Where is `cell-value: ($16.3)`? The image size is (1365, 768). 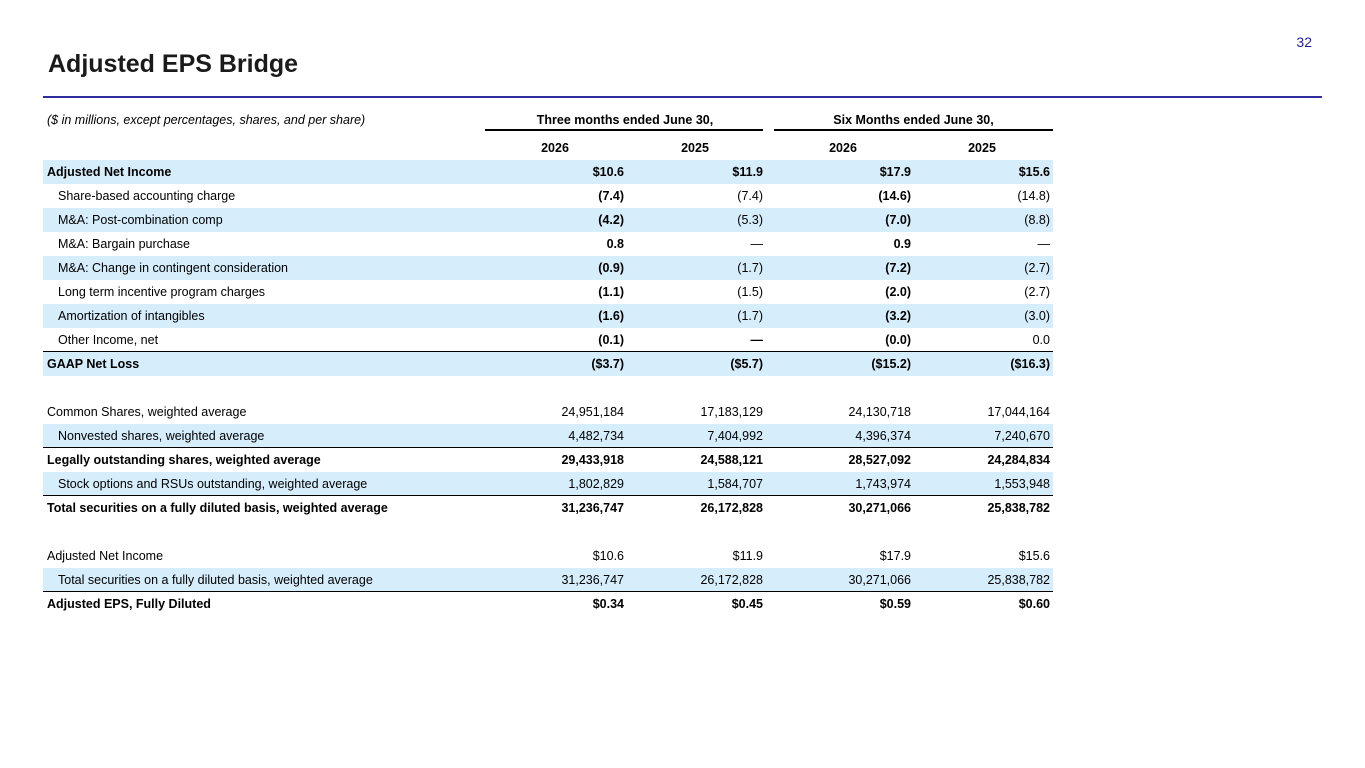
cell-value: ($16.3) is located at coordinates (1030, 364).